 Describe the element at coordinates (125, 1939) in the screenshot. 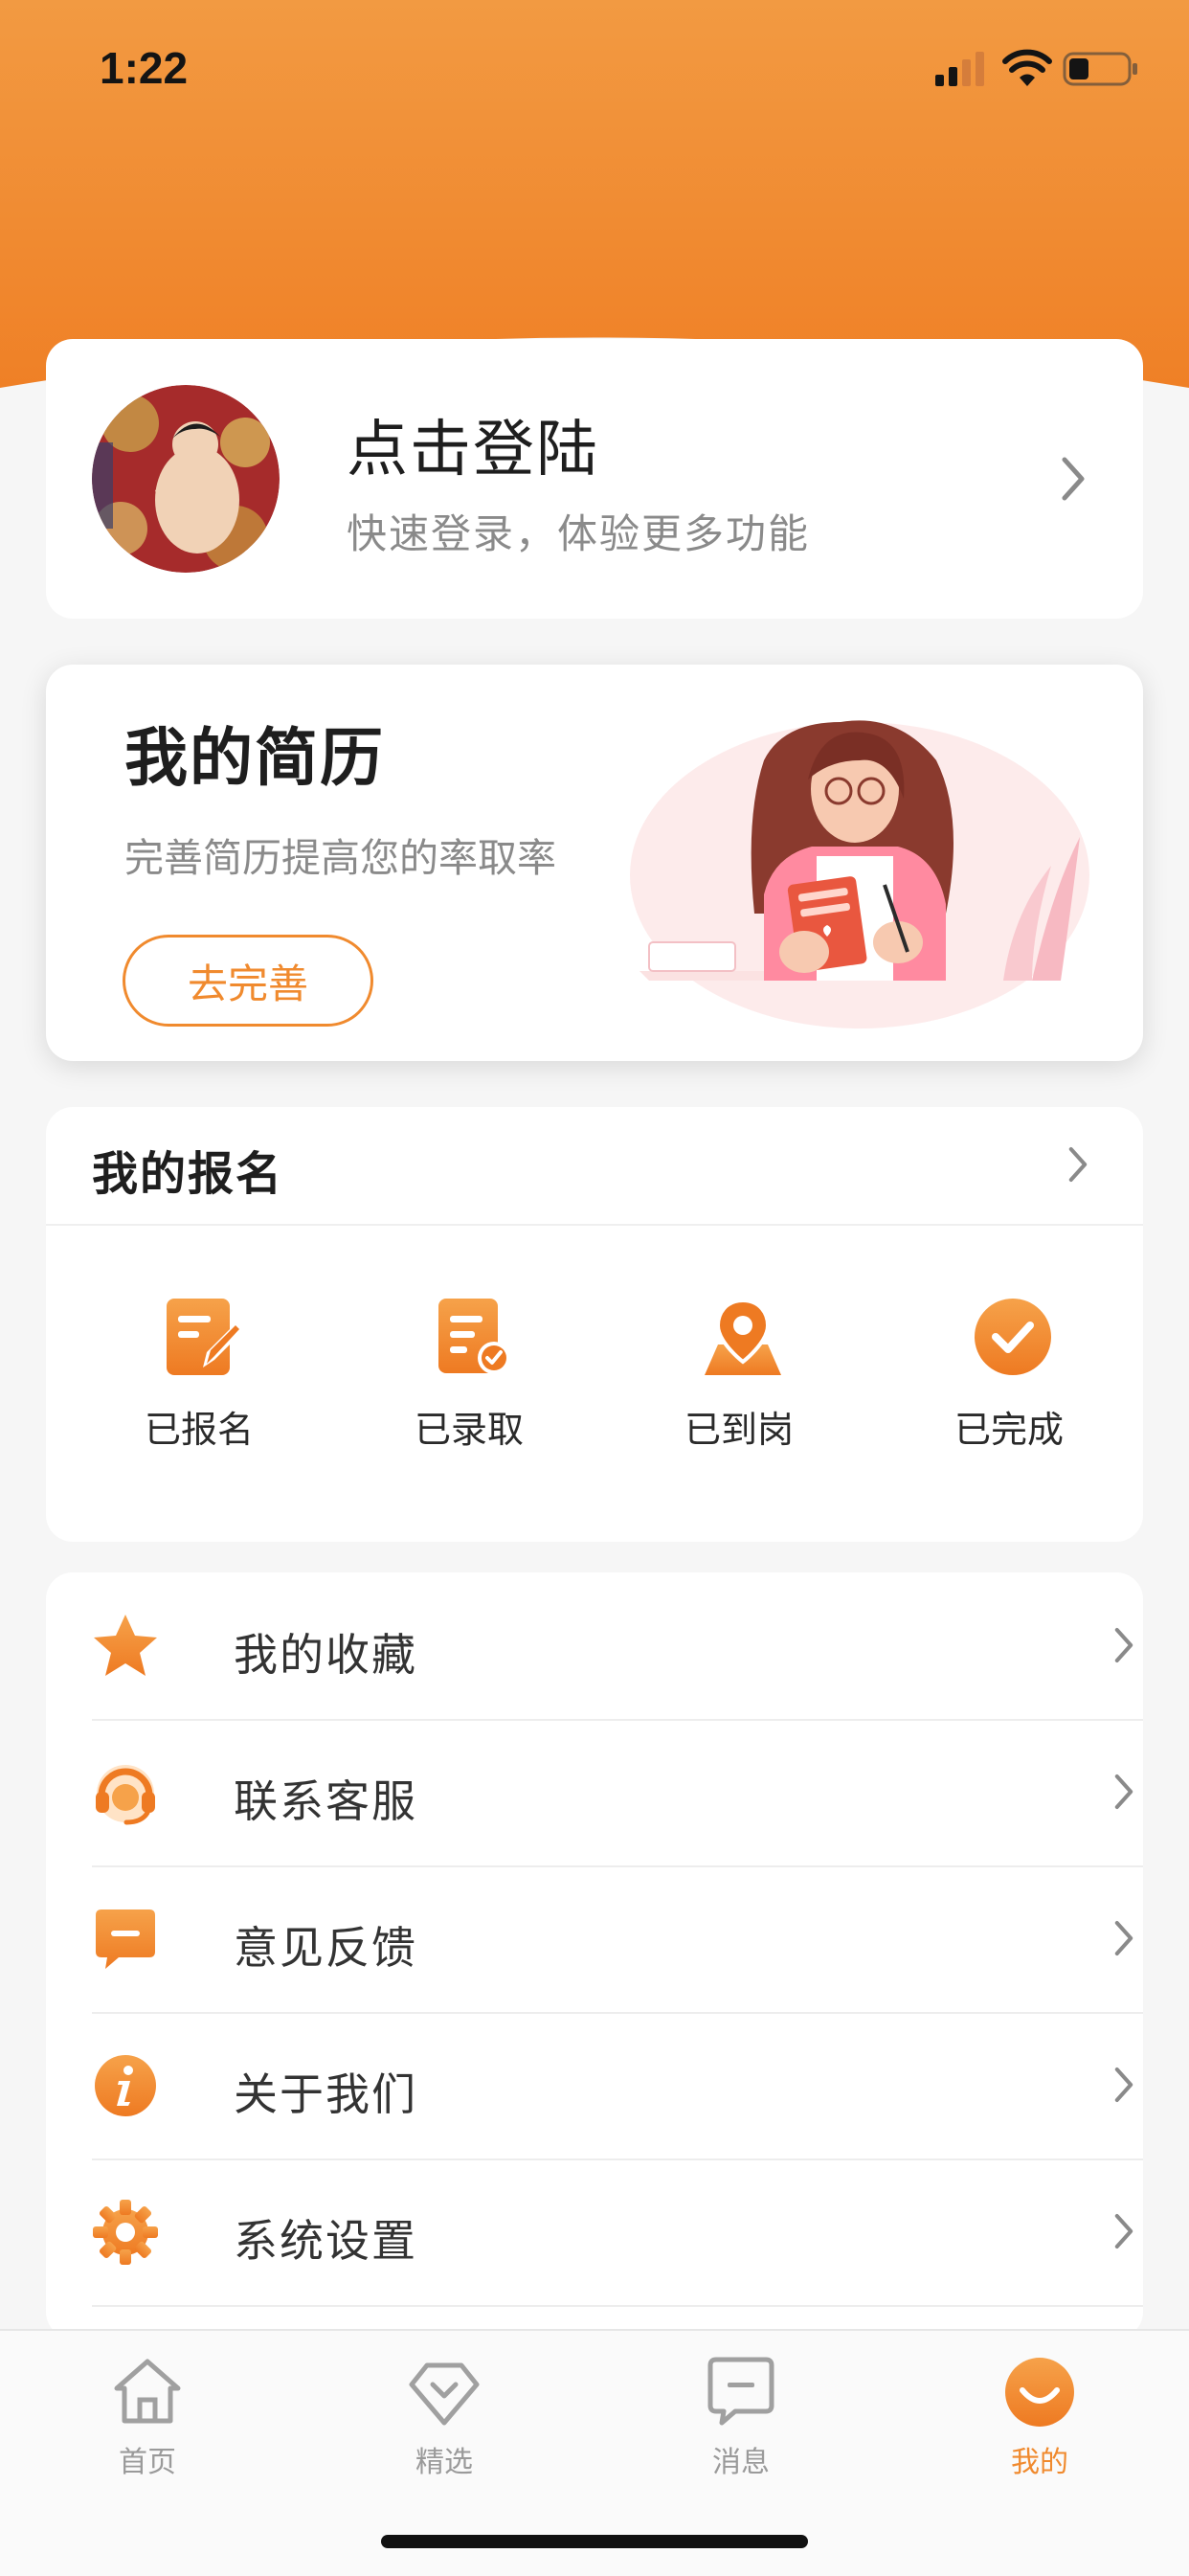

I see `feedback-icon` at that location.